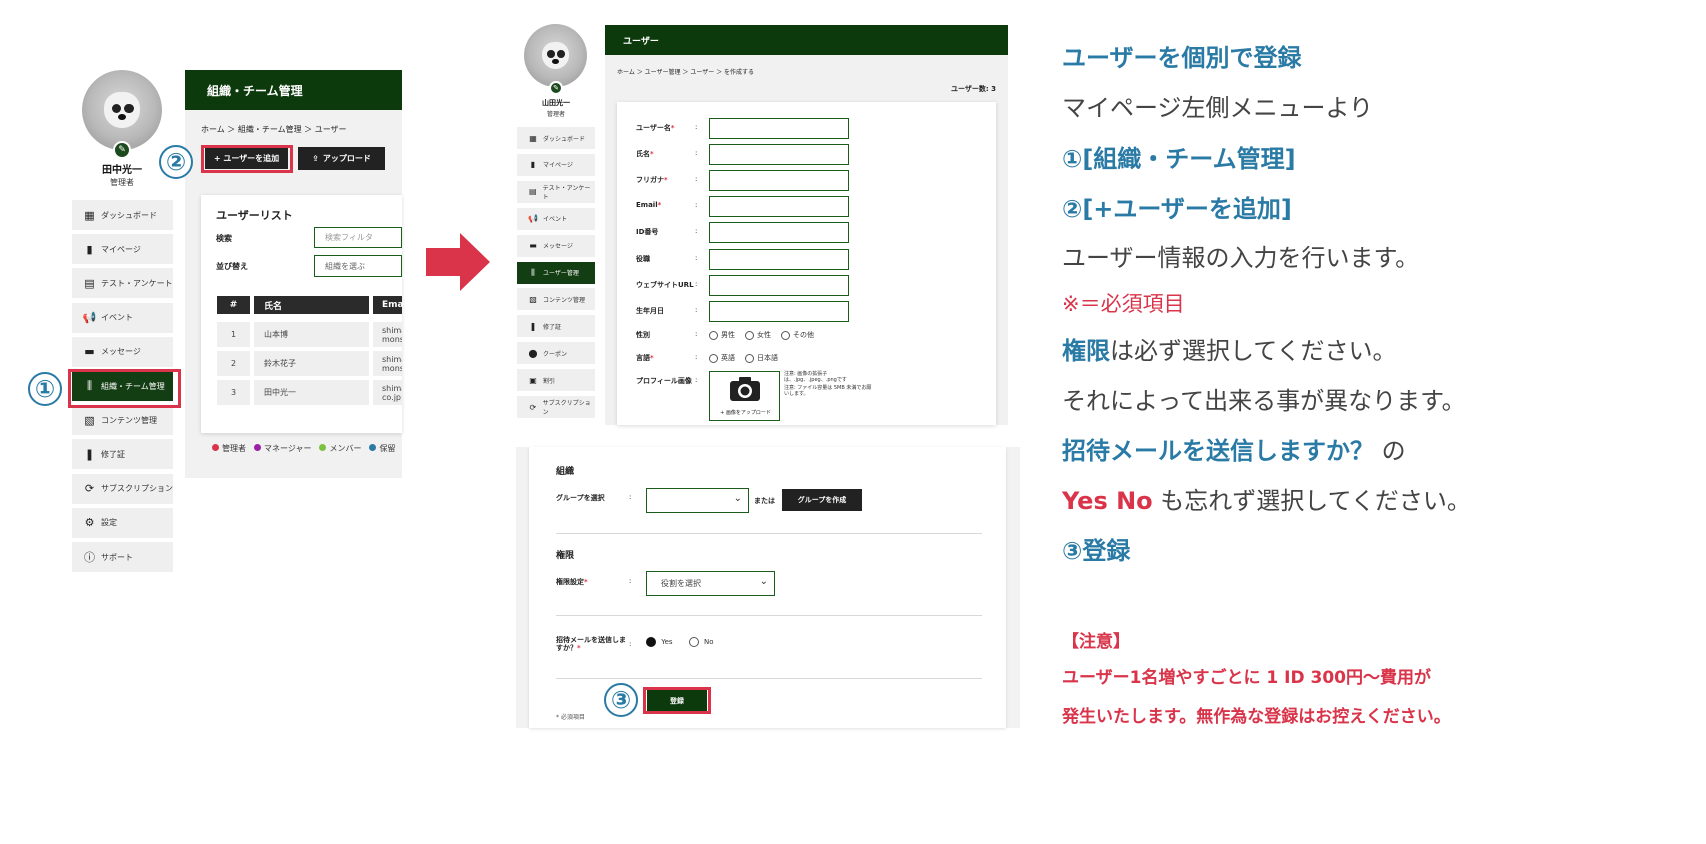 The height and width of the screenshot is (844, 1706). I want to click on content-icon: ▧, so click(89, 420).